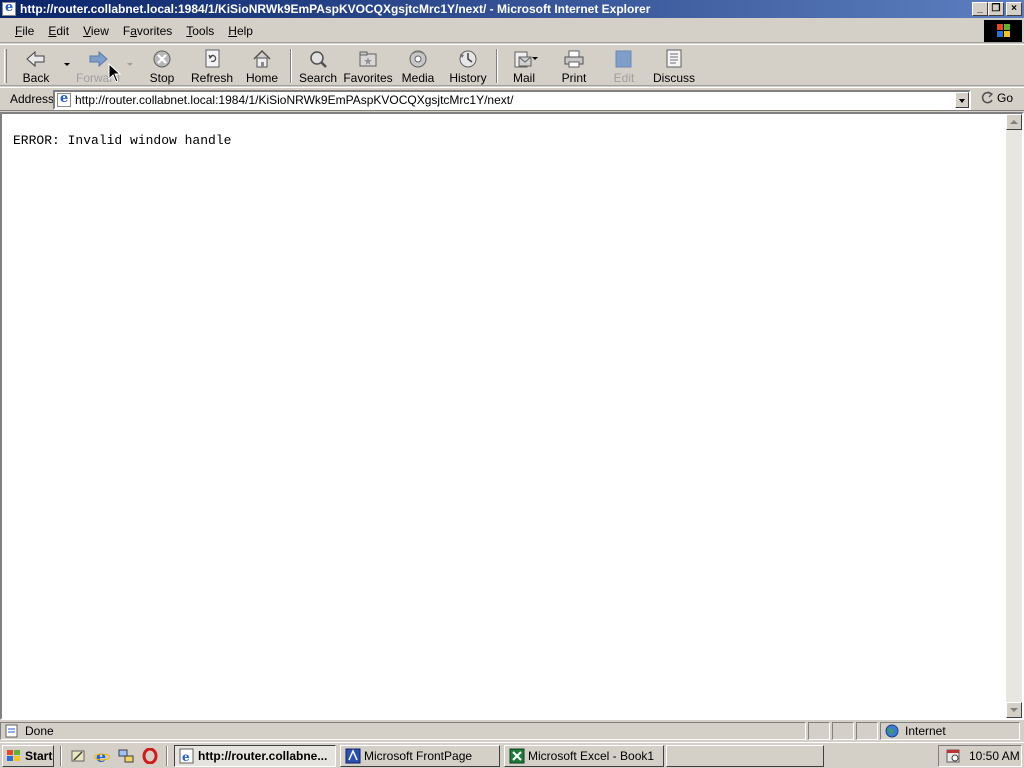 This screenshot has height=768, width=1024. Describe the element at coordinates (512, 31) in the screenshot. I see `menu-bar: File Edit View Favorites Tools Help` at that location.